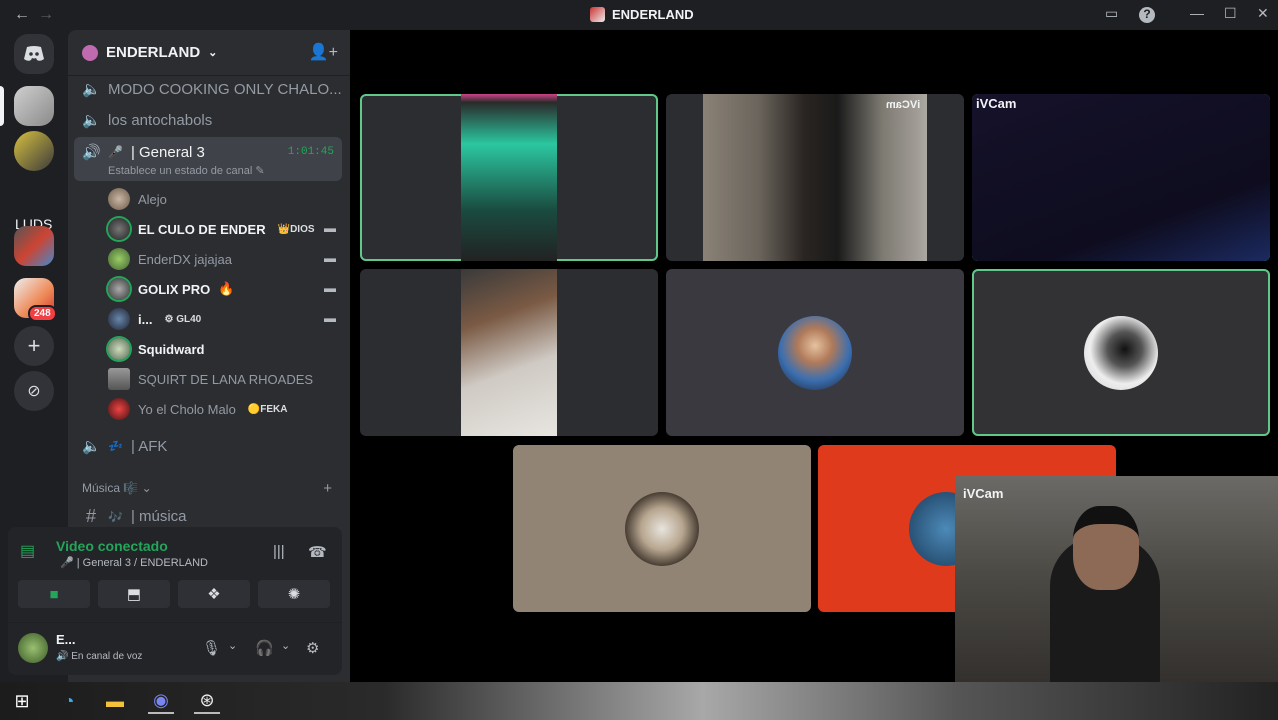 The width and height of the screenshot is (1278, 720). I want to click on maximize-icon: ☐, so click(1230, 13).